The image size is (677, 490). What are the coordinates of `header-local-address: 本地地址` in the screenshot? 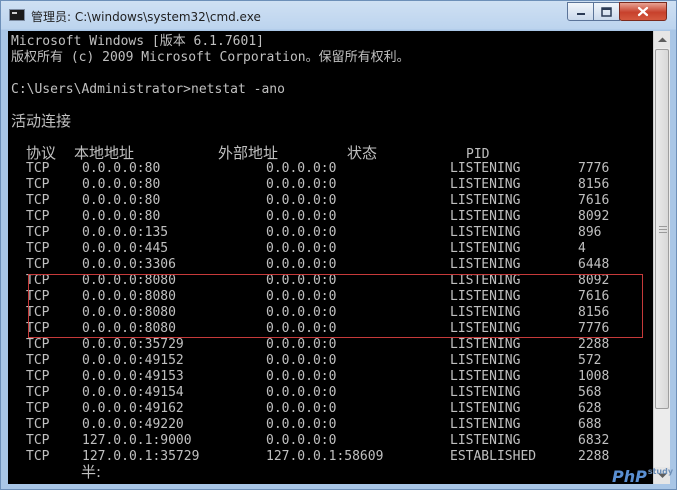 It's located at (104, 153).